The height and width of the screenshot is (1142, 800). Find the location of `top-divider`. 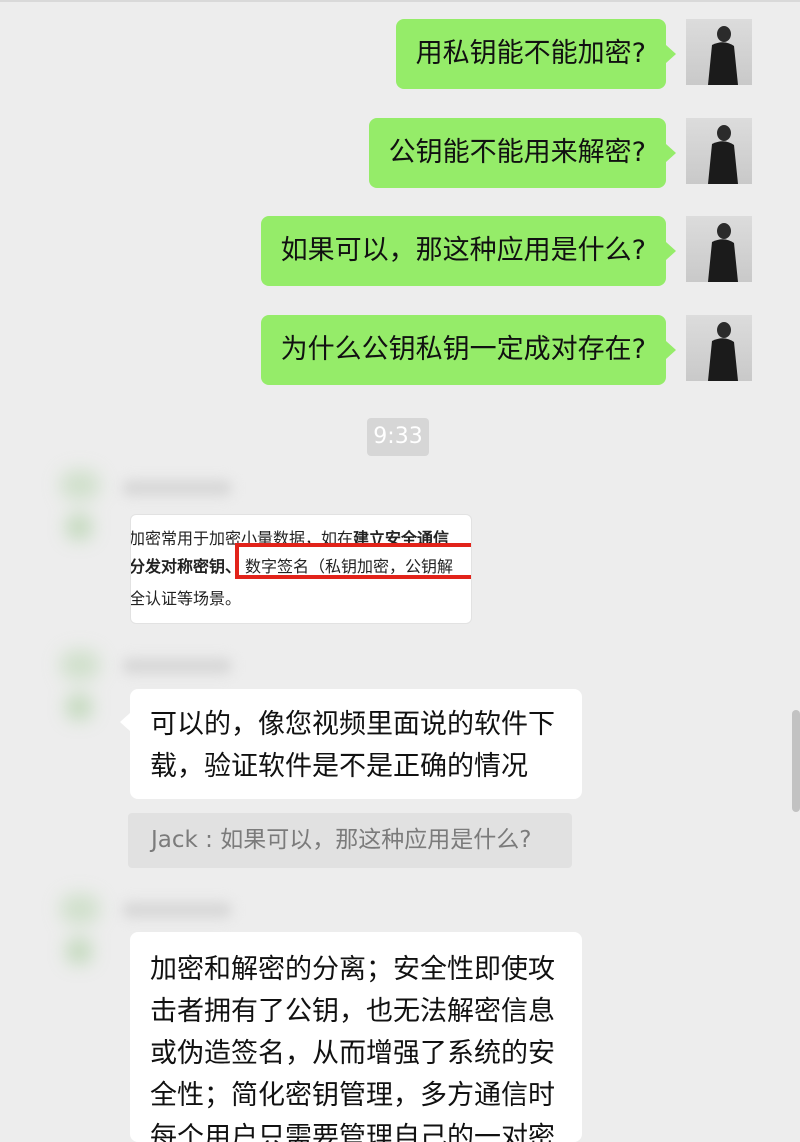

top-divider is located at coordinates (400, 1).